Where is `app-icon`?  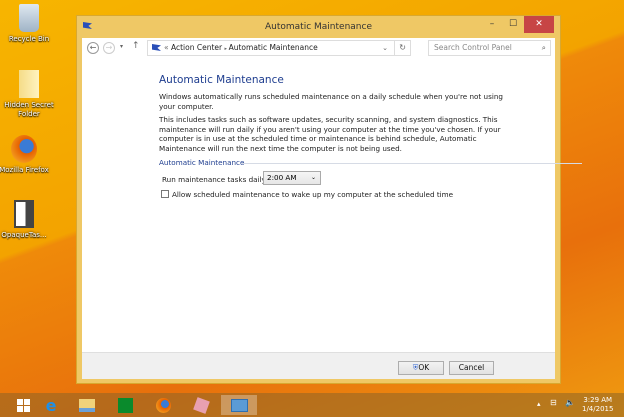
app-icon is located at coordinates (24, 214).